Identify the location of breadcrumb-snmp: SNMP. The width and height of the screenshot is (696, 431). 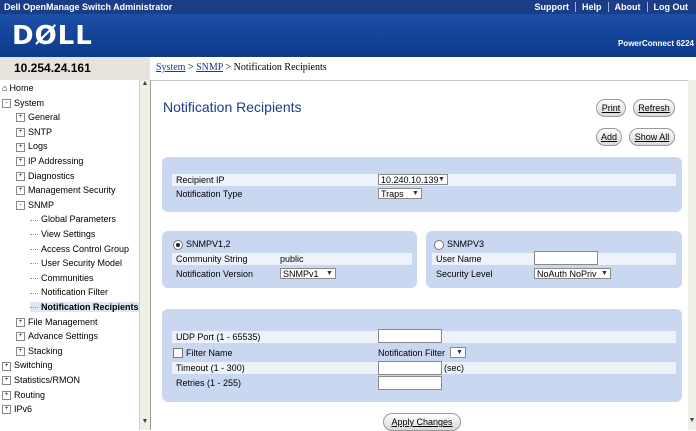
(209, 67).